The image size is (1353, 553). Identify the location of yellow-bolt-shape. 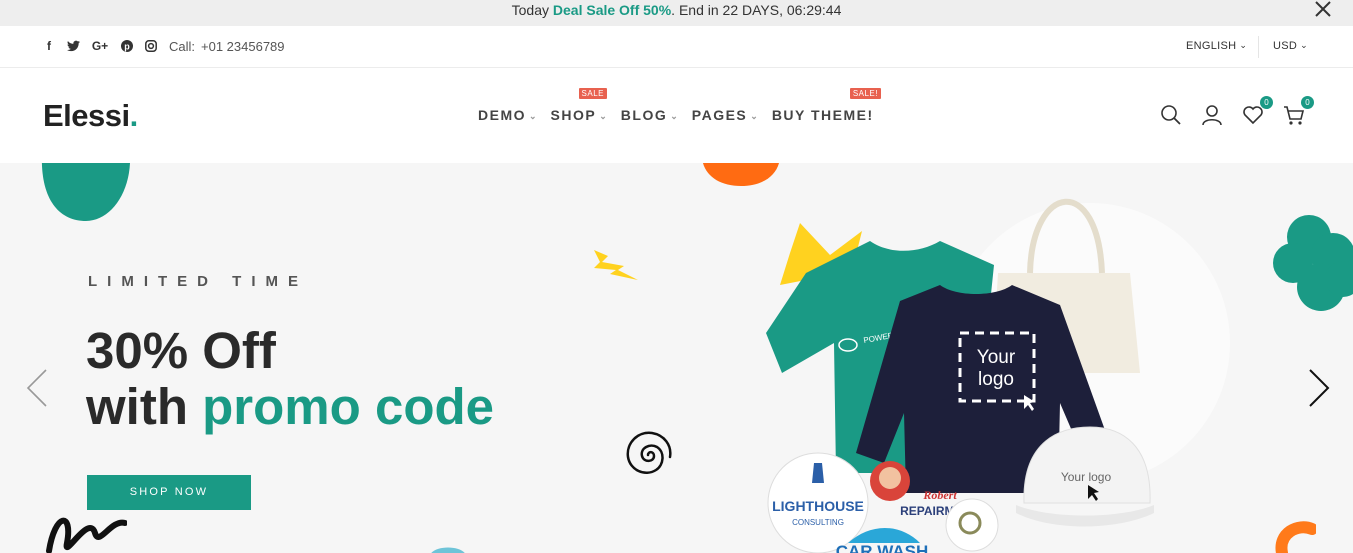
(616, 265).